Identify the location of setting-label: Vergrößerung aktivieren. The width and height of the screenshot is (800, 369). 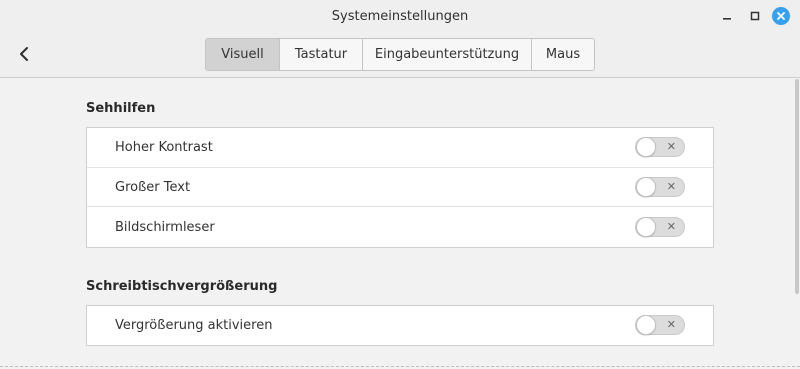
(194, 325).